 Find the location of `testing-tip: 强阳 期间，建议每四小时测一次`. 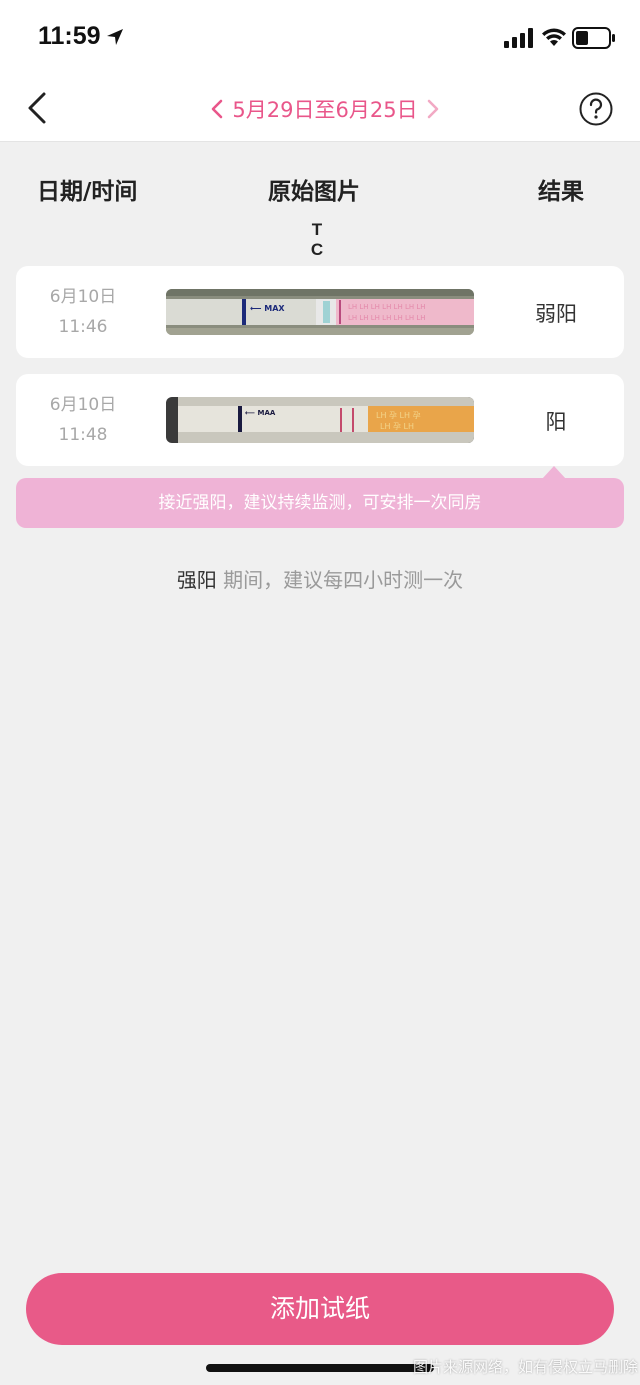

testing-tip: 强阳 期间，建议每四小时测一次 is located at coordinates (320, 578).